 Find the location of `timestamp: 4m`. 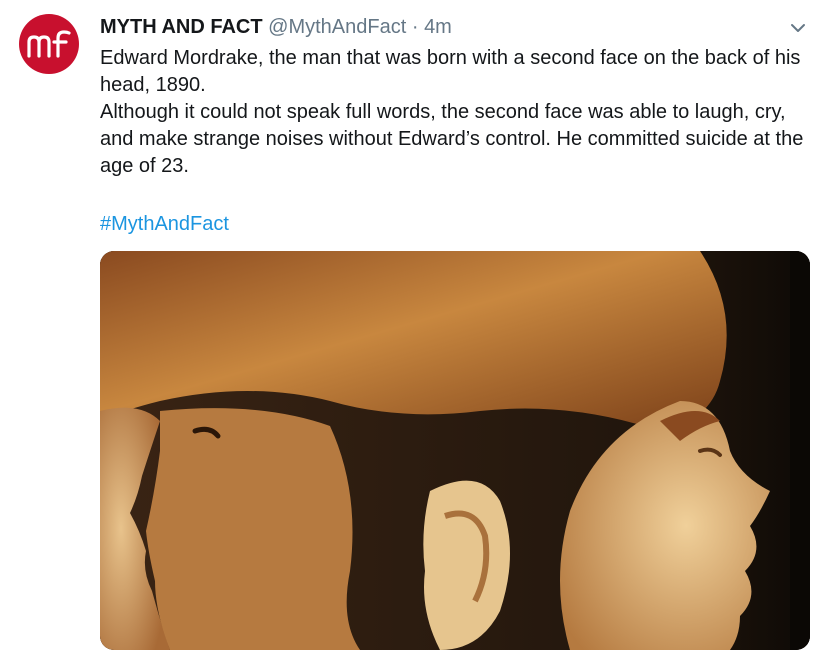

timestamp: 4m is located at coordinates (438, 27).